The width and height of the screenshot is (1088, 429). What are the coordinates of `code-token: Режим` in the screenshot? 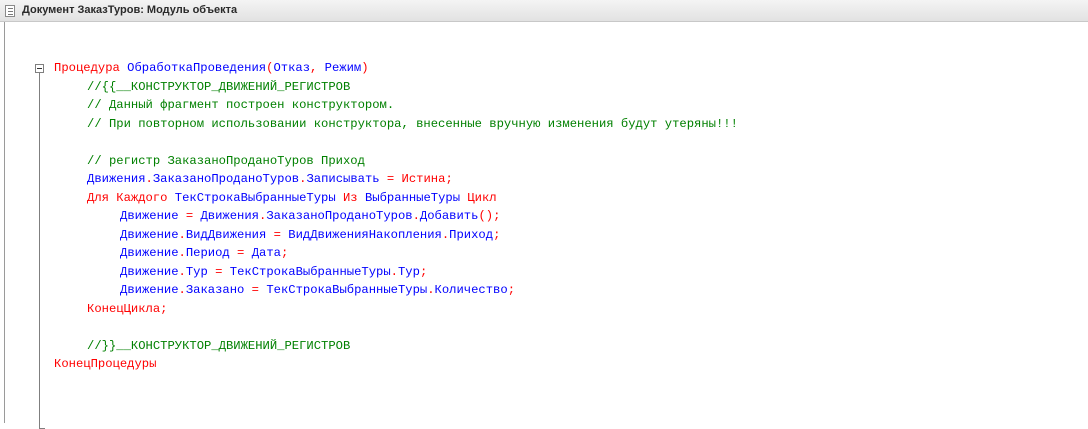 It's located at (343, 68).